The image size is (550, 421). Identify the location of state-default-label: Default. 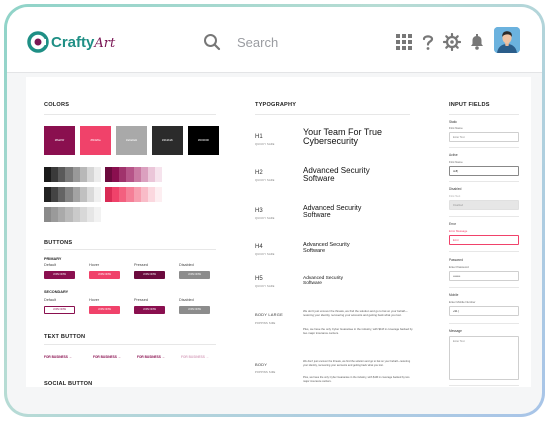
(50, 265).